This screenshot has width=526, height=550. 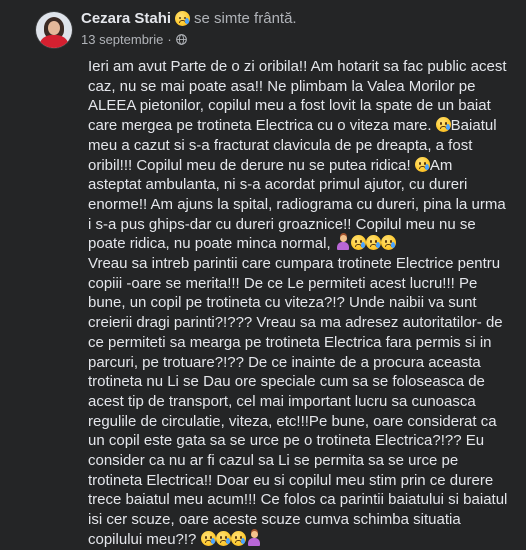 What do you see at coordinates (189, 39) in the screenshot?
I see `post-info-line: 13 septembrie ·` at bounding box center [189, 39].